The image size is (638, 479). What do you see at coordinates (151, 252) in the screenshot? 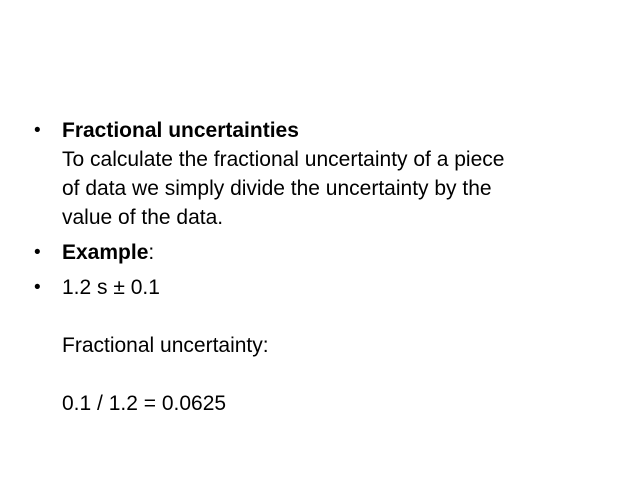
I see `heading-suffix: :` at bounding box center [151, 252].